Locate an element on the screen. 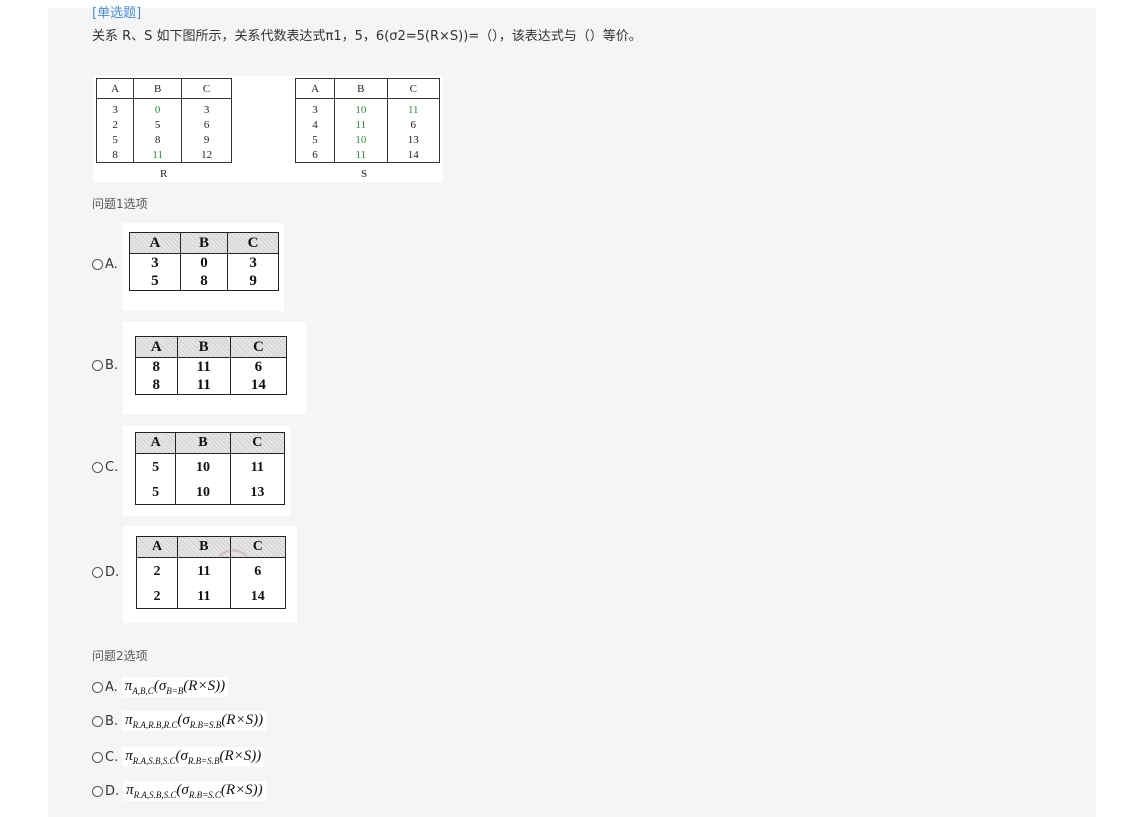  selection-subscript: B=B is located at coordinates (175, 691).